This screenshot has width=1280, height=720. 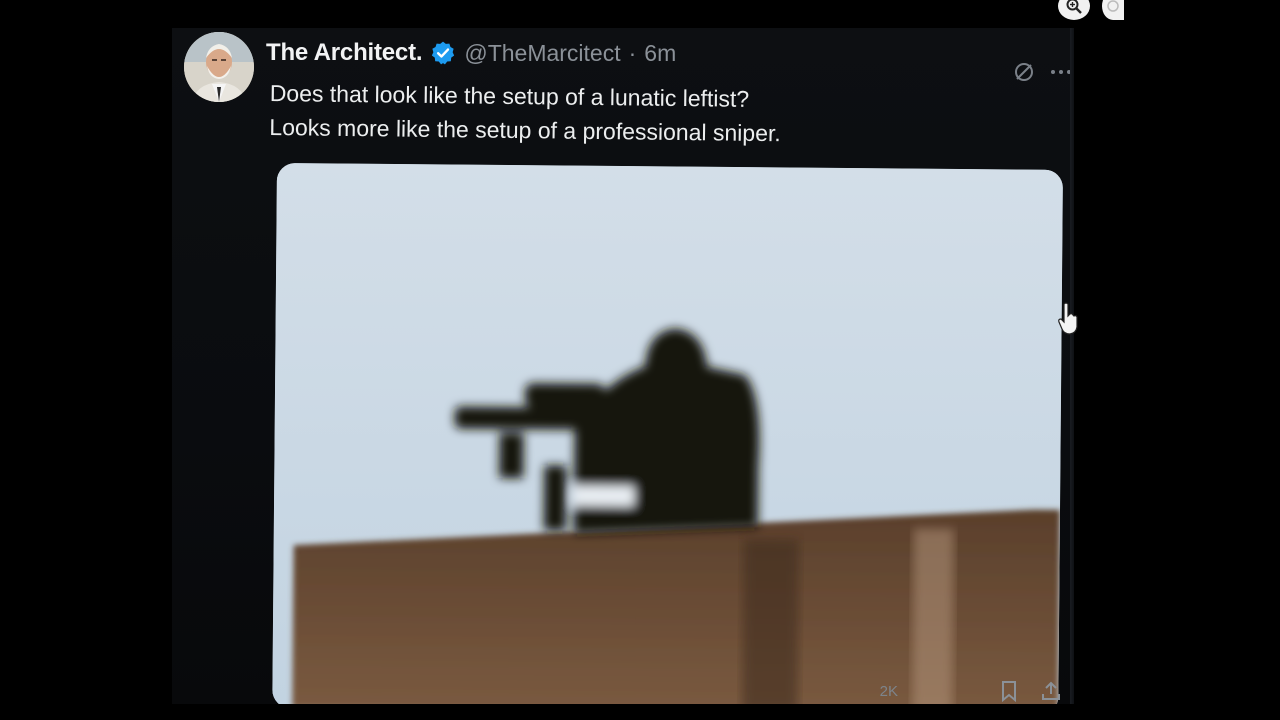 I want to click on grok-icon, so click(x=1024, y=72).